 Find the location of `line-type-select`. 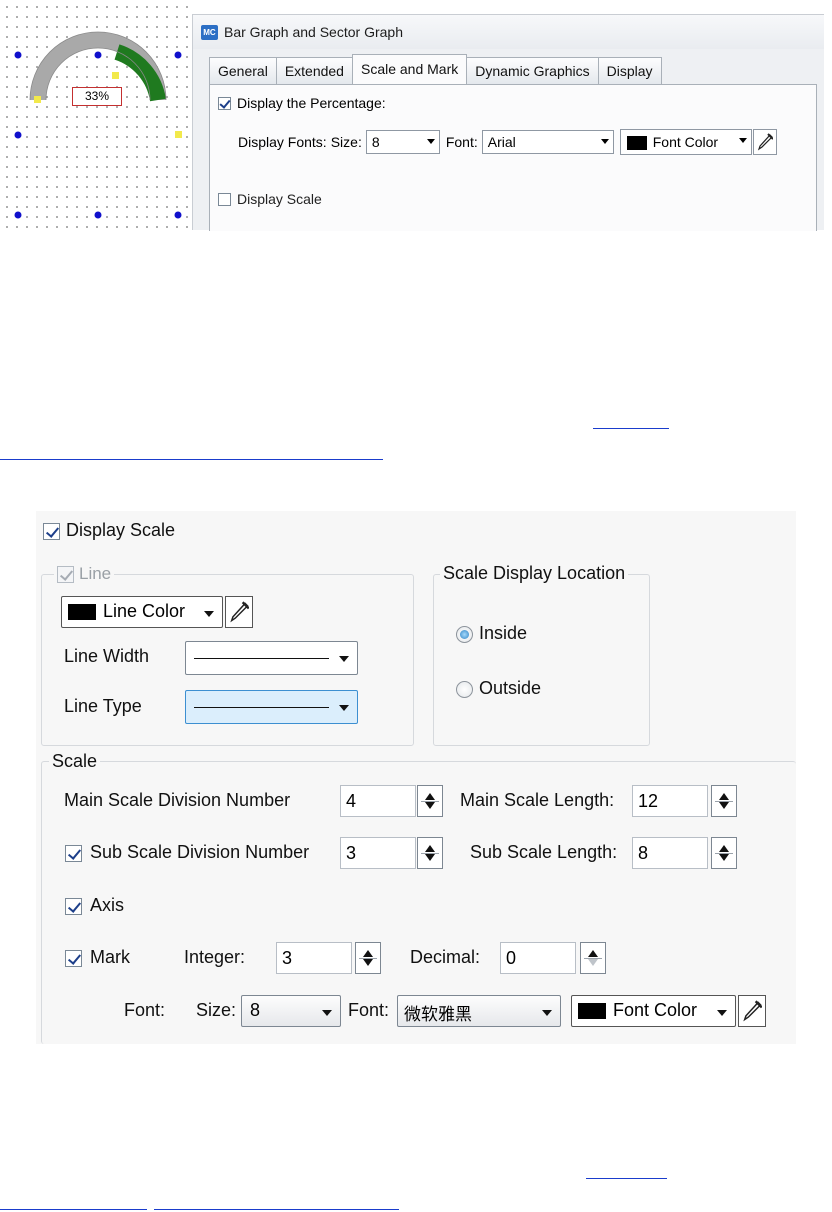

line-type-select is located at coordinates (271, 707).